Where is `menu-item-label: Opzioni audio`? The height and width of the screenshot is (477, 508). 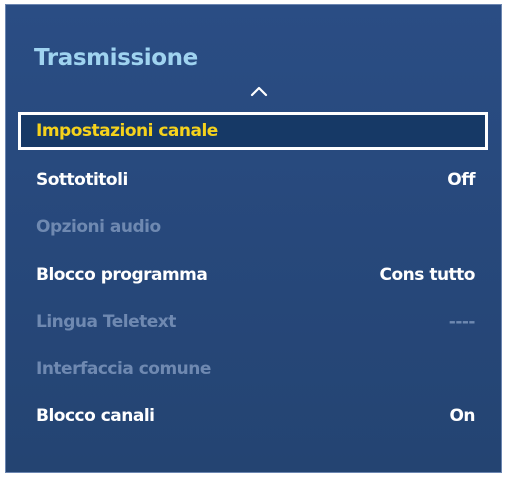 menu-item-label: Opzioni audio is located at coordinates (98, 227).